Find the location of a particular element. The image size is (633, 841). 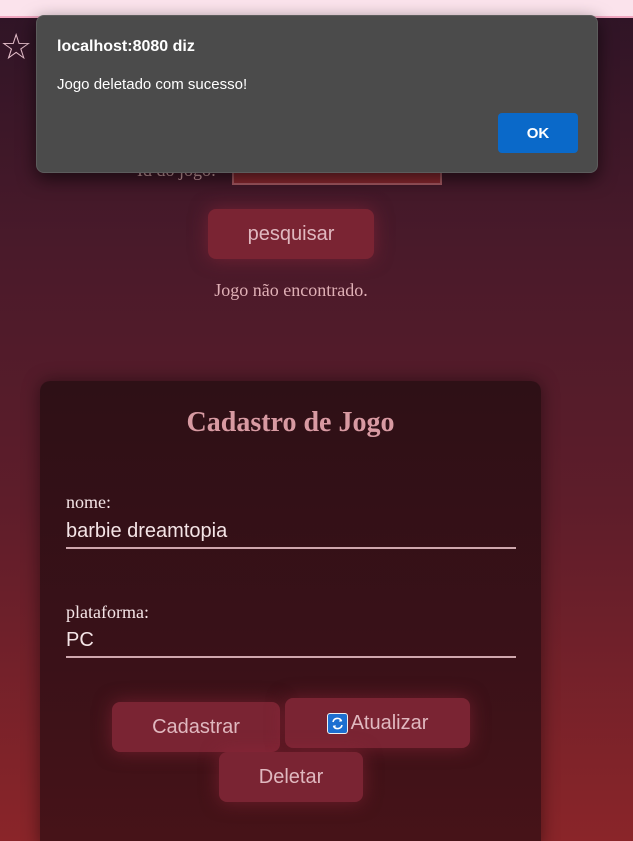

atualizar-button: Atualizar is located at coordinates (377, 723).